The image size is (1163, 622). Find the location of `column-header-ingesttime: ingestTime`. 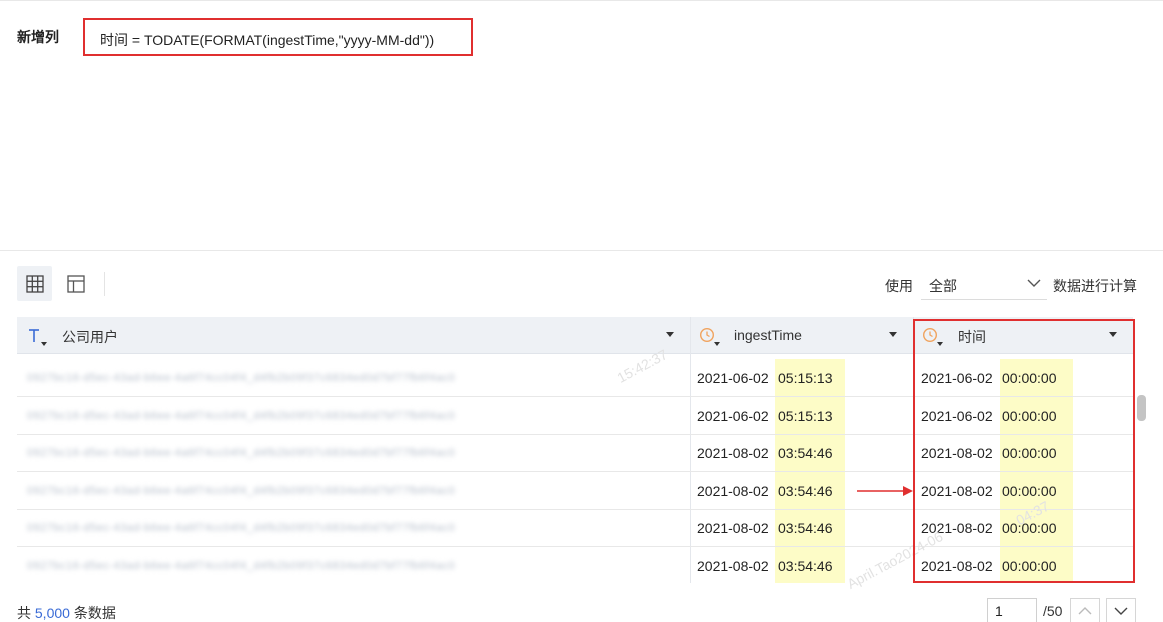

column-header-ingesttime: ingestTime is located at coordinates (801, 335).